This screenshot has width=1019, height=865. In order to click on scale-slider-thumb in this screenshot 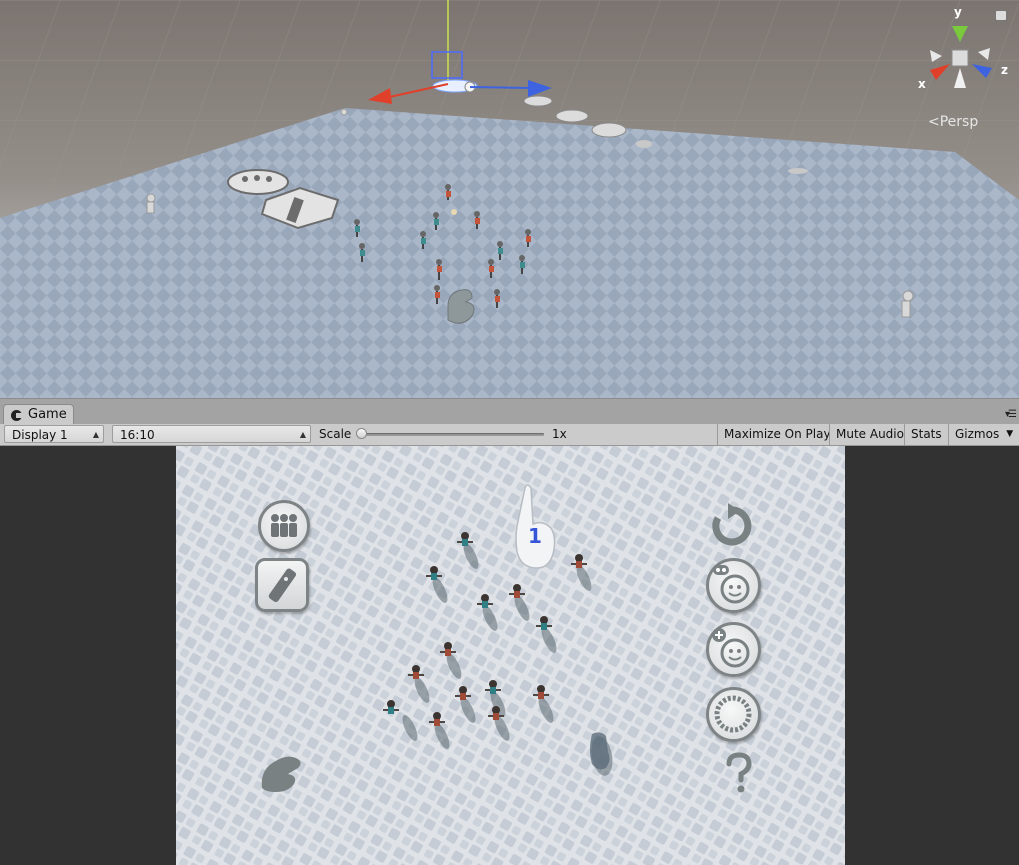, I will do `click(361, 433)`.